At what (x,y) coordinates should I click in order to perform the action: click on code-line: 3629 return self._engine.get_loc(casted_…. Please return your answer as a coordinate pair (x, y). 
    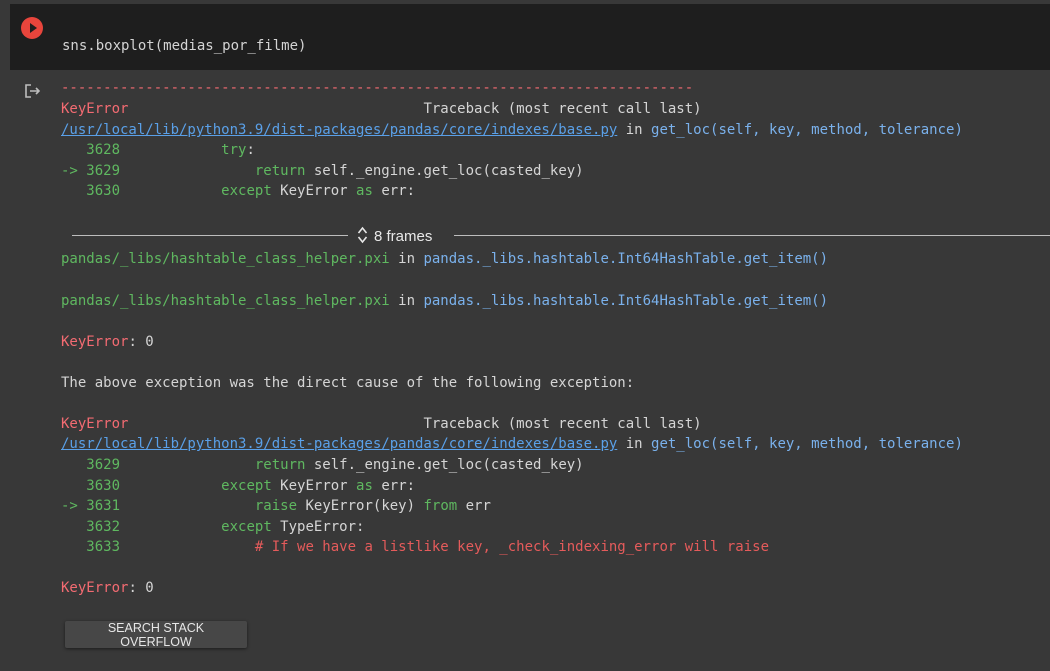
    Looking at the image, I should click on (322, 465).